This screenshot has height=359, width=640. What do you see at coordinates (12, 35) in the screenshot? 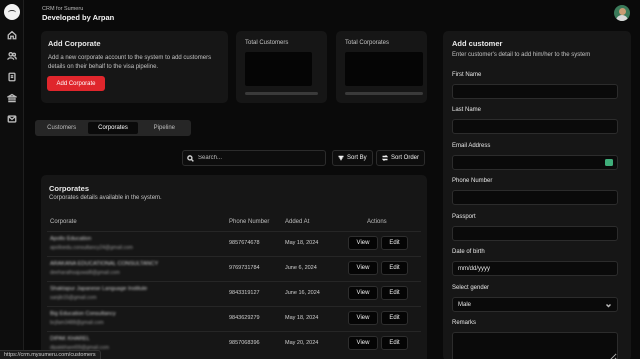
I see `home-icon` at bounding box center [12, 35].